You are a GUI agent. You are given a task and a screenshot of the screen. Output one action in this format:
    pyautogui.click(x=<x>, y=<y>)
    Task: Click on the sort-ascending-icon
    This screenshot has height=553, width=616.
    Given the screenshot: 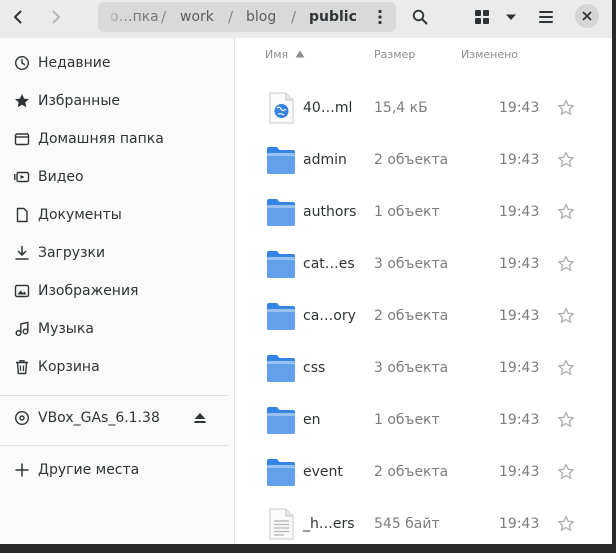 What is the action you would take?
    pyautogui.click(x=300, y=54)
    